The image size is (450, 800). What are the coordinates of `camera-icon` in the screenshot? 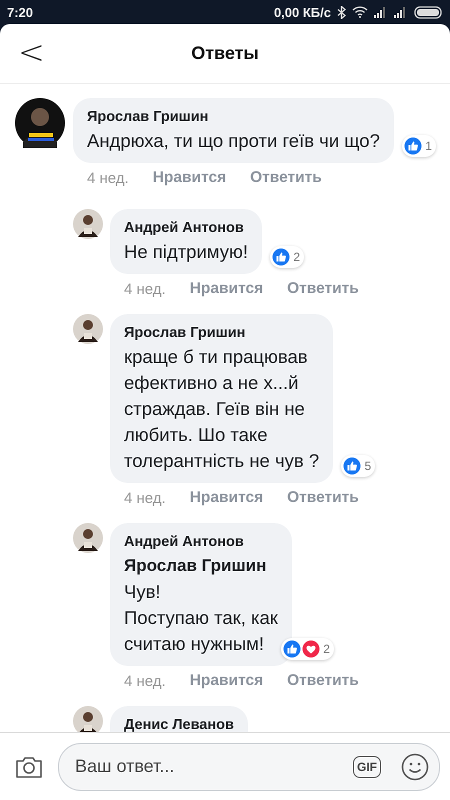 It's located at (29, 766).